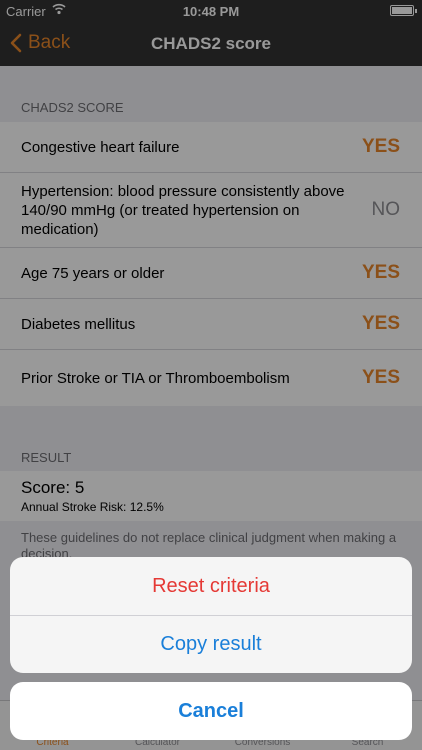  What do you see at coordinates (211, 644) in the screenshot?
I see `copy-result-button: Copy result` at bounding box center [211, 644].